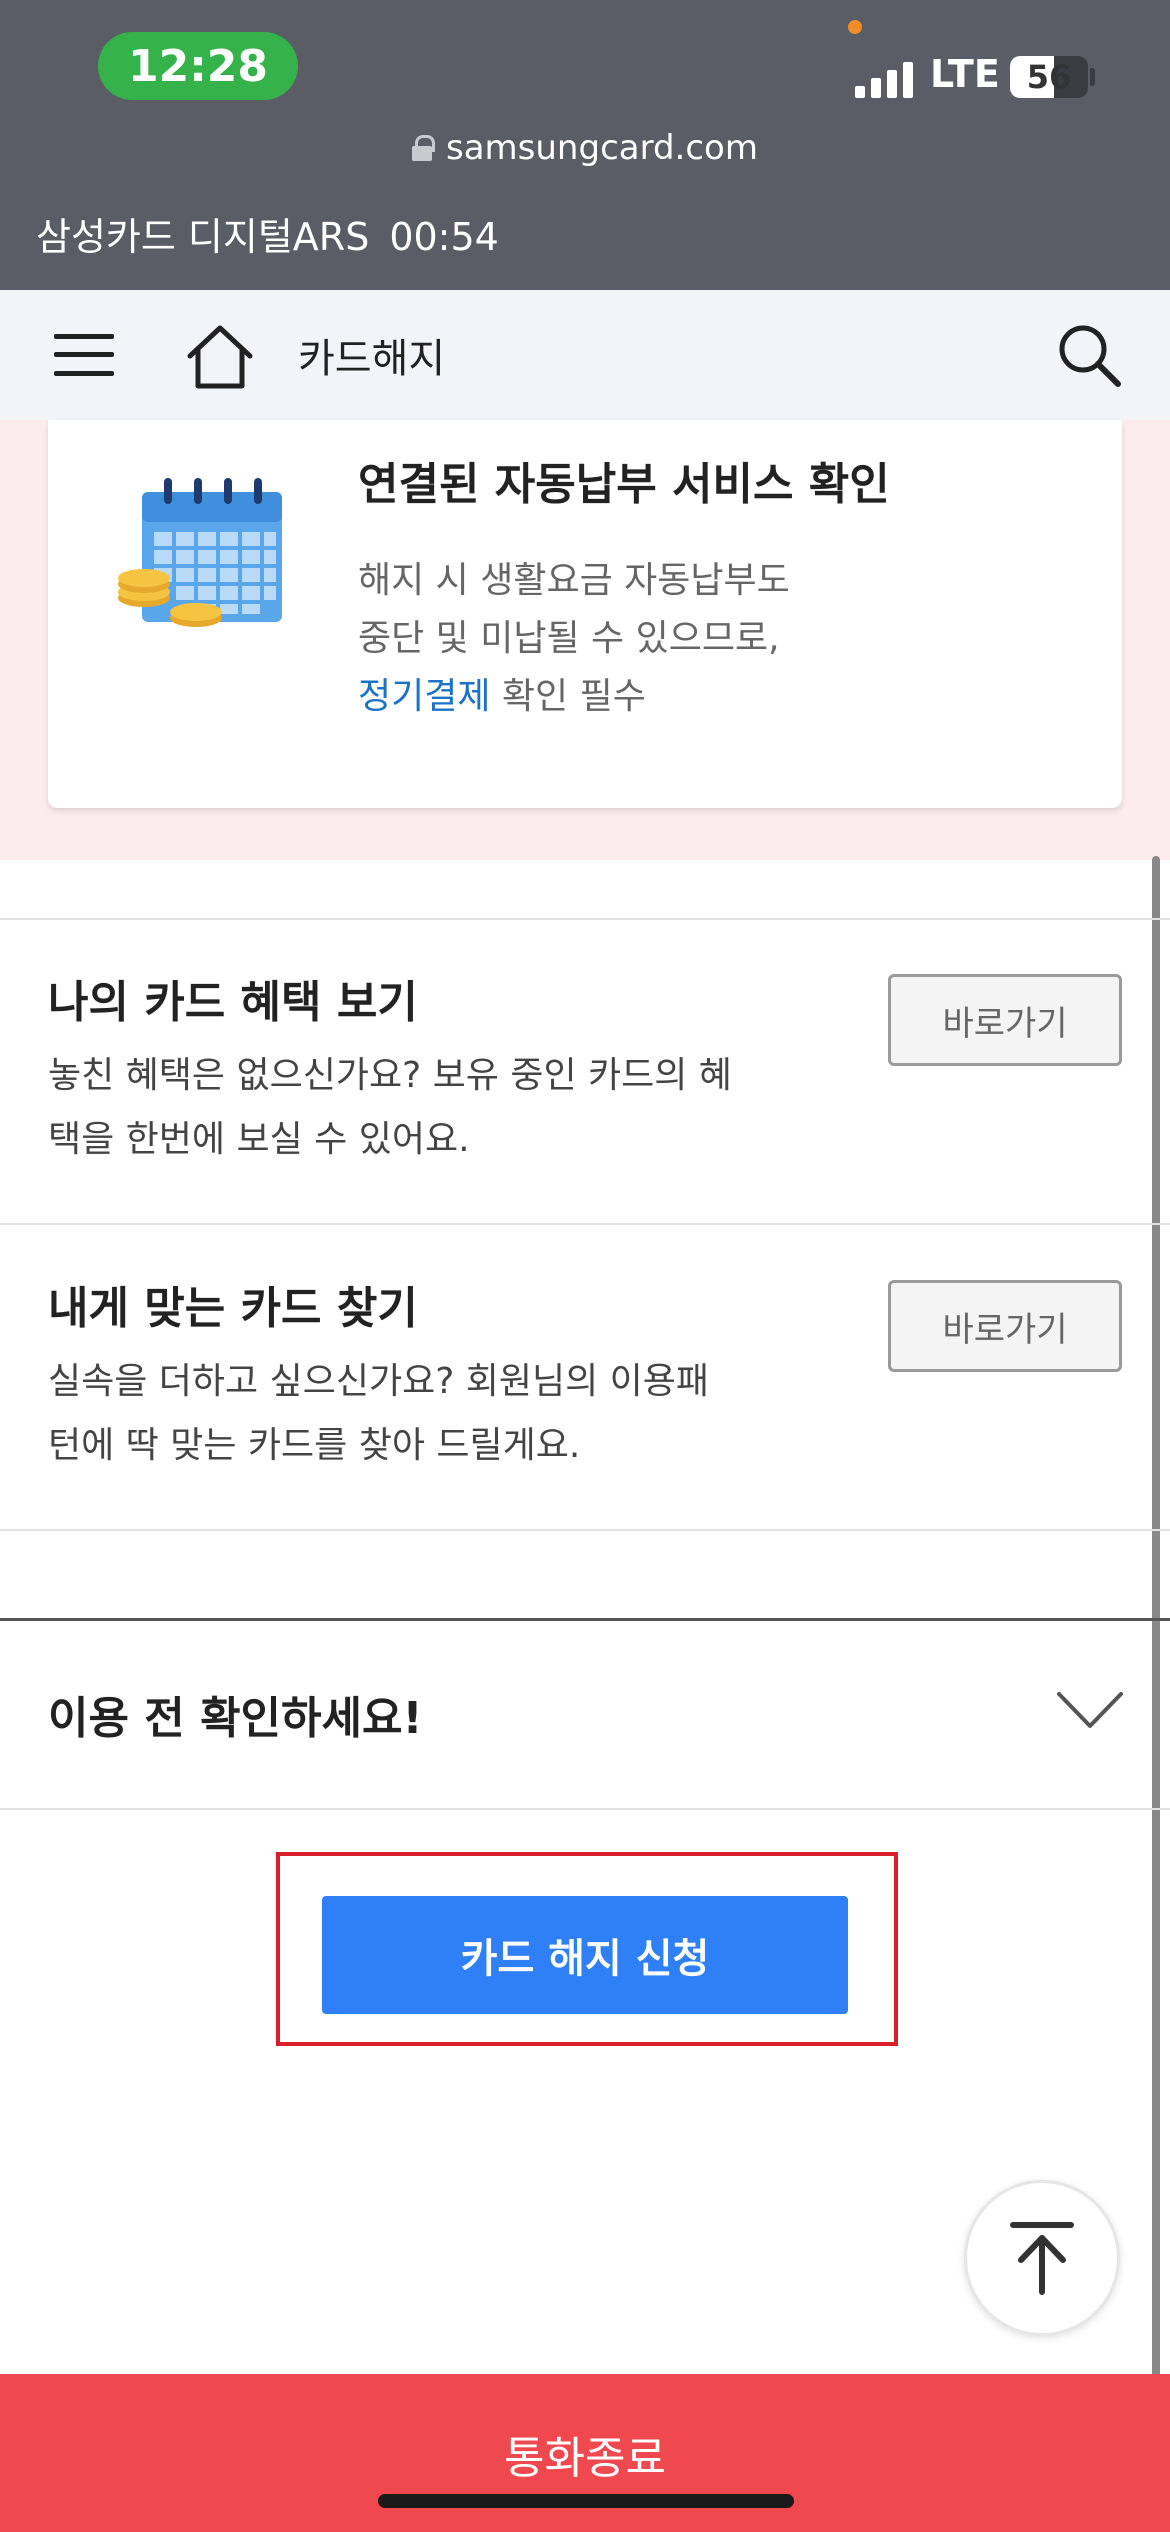 The image size is (1170, 2532). Describe the element at coordinates (220, 356) in the screenshot. I see `home-icon` at that location.